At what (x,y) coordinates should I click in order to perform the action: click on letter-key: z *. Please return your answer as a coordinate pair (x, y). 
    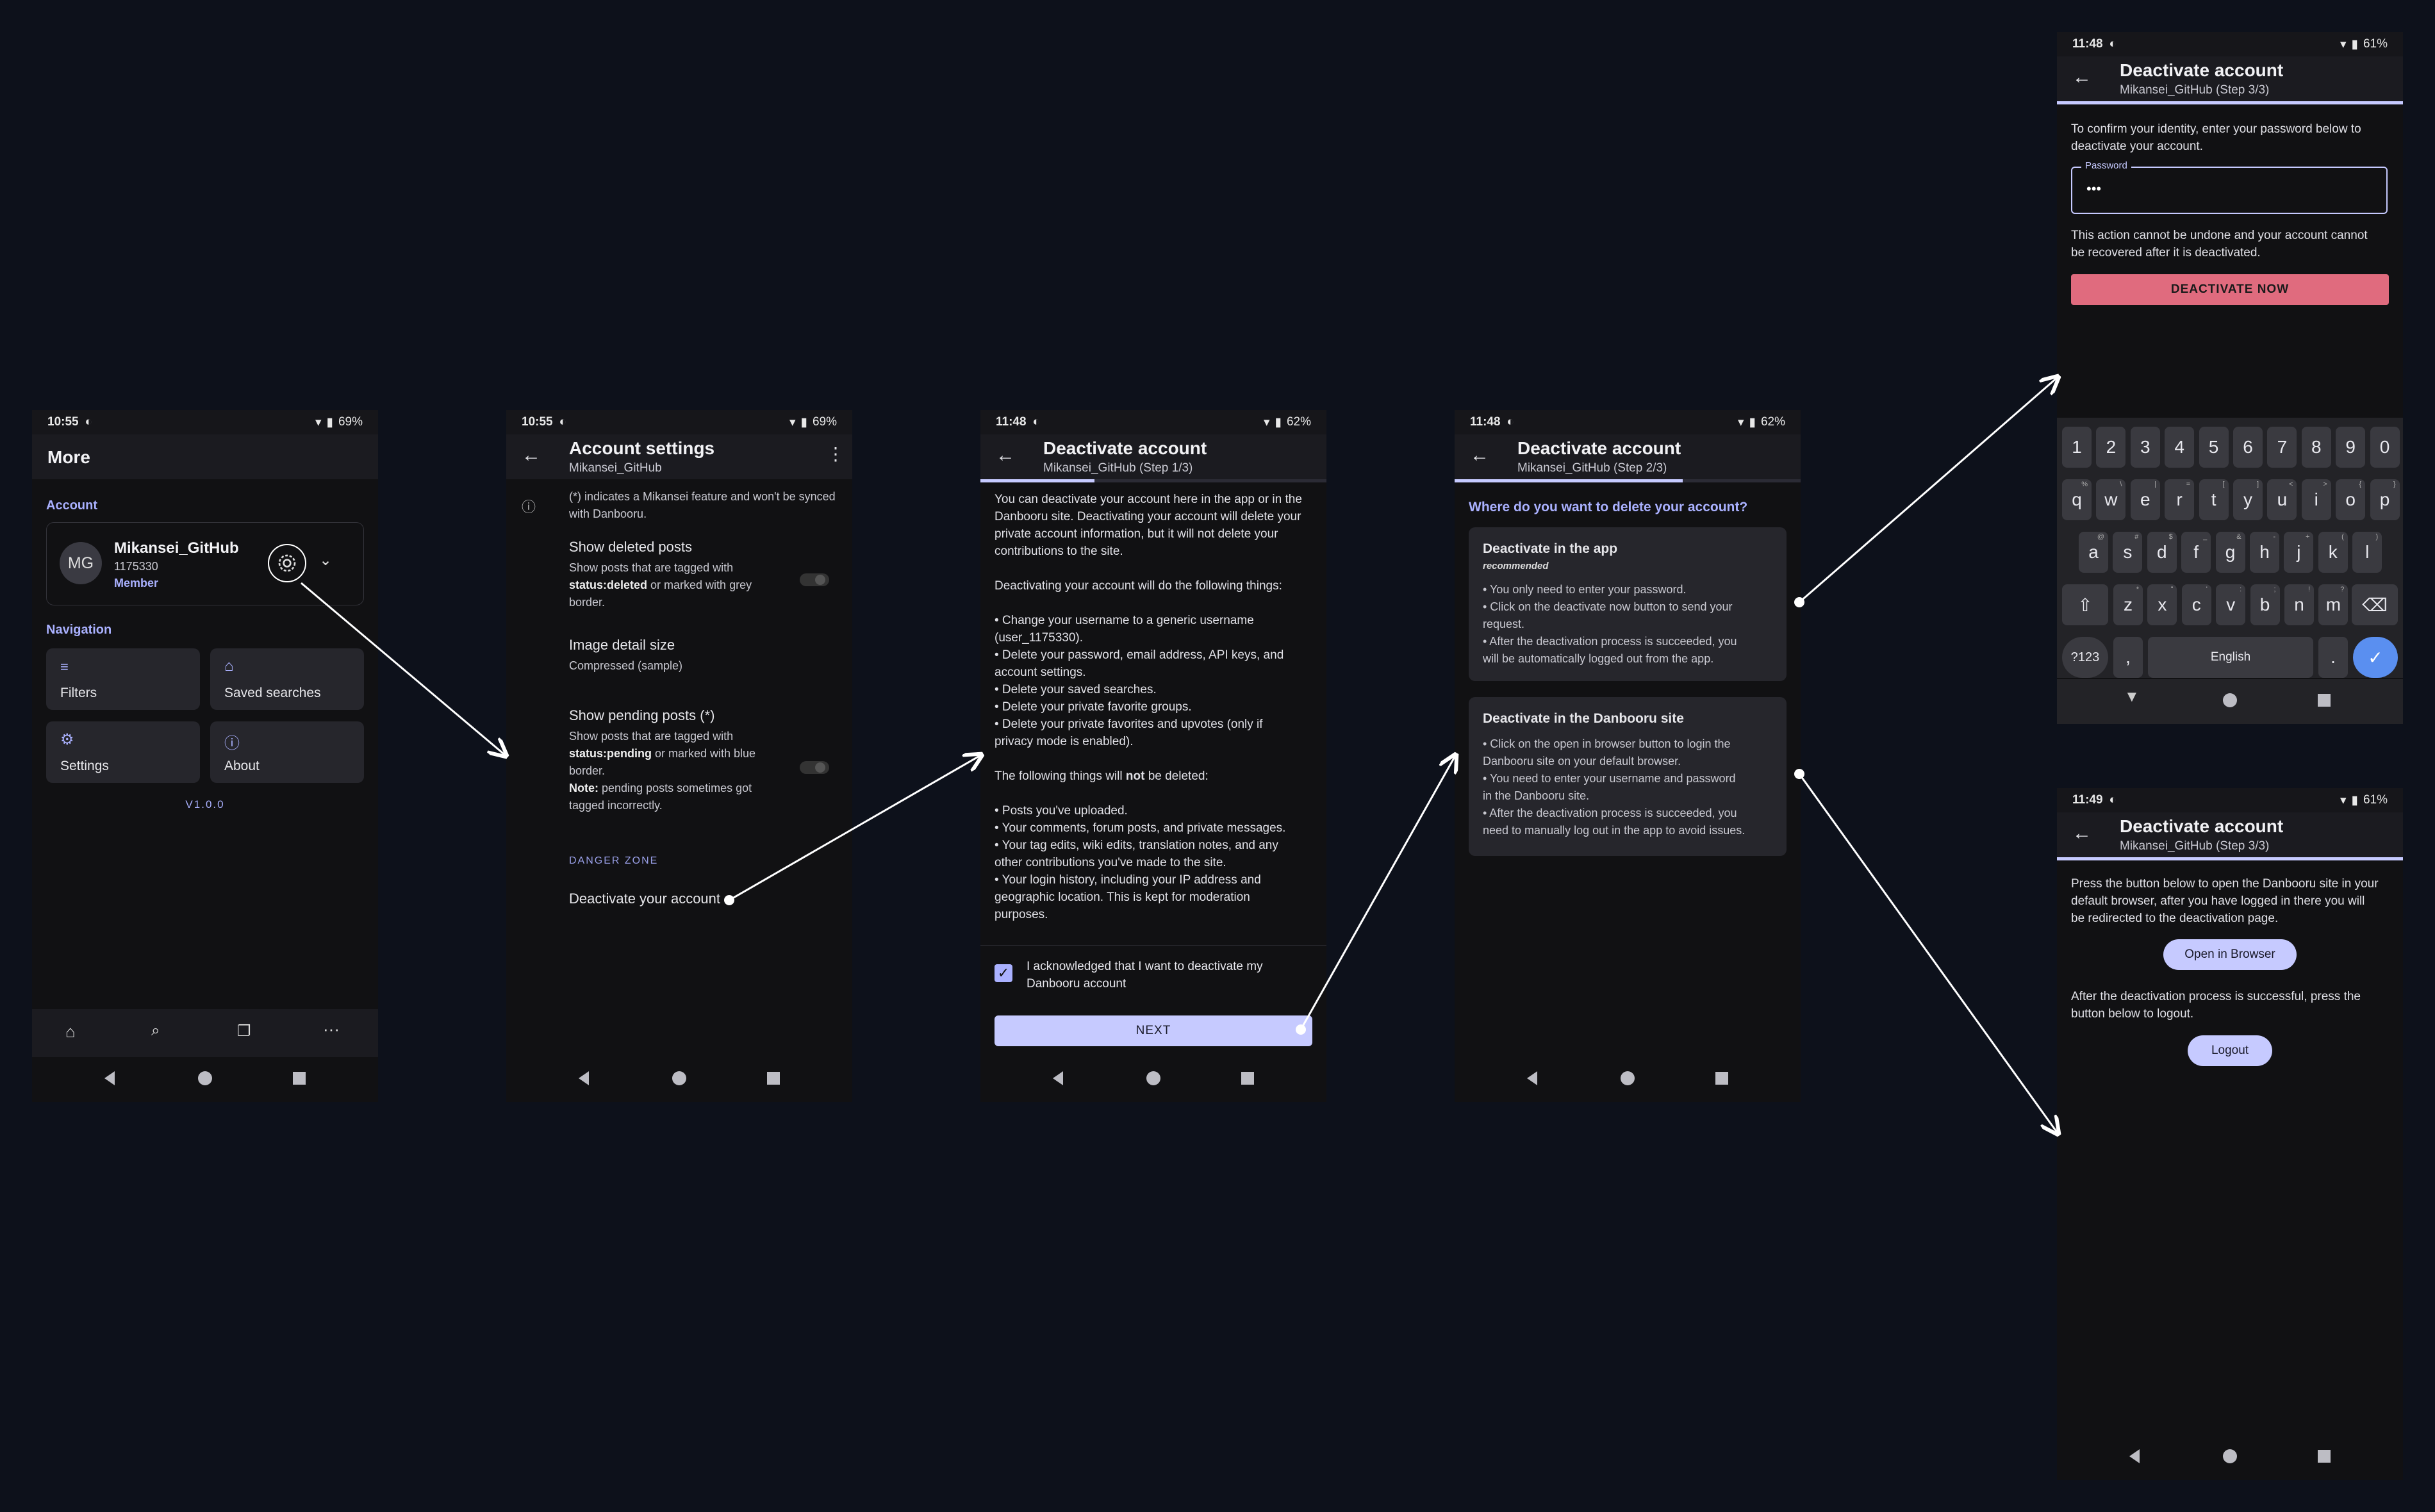
    Looking at the image, I should click on (2128, 604).